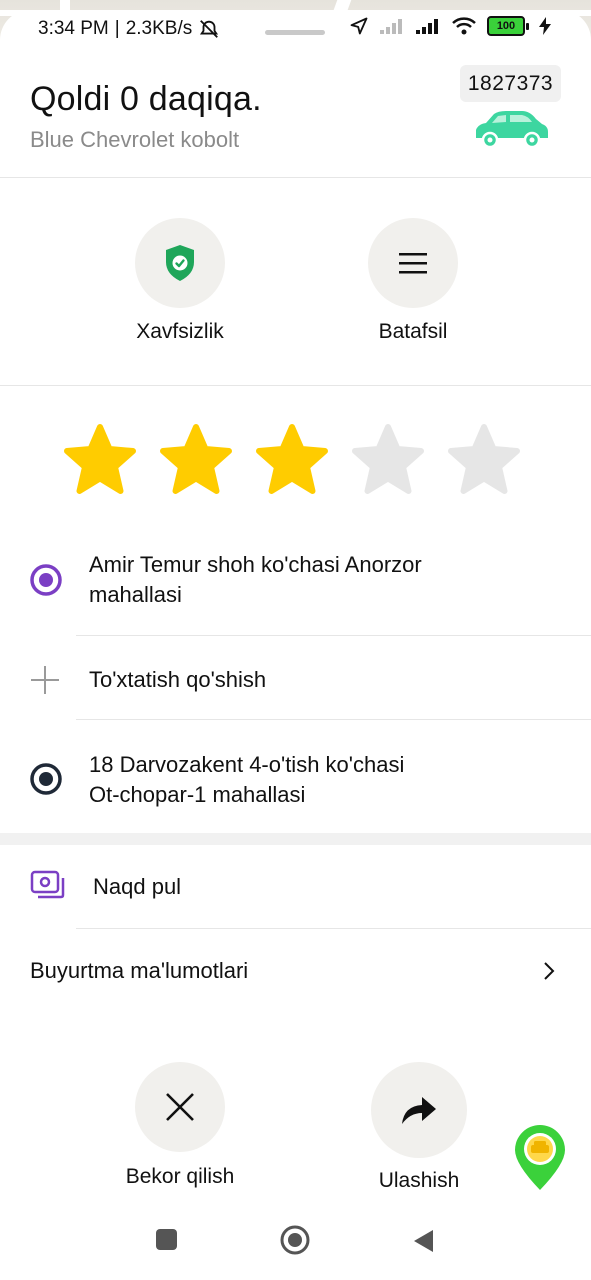  What do you see at coordinates (295, 177) in the screenshot?
I see `header-divider` at bounding box center [295, 177].